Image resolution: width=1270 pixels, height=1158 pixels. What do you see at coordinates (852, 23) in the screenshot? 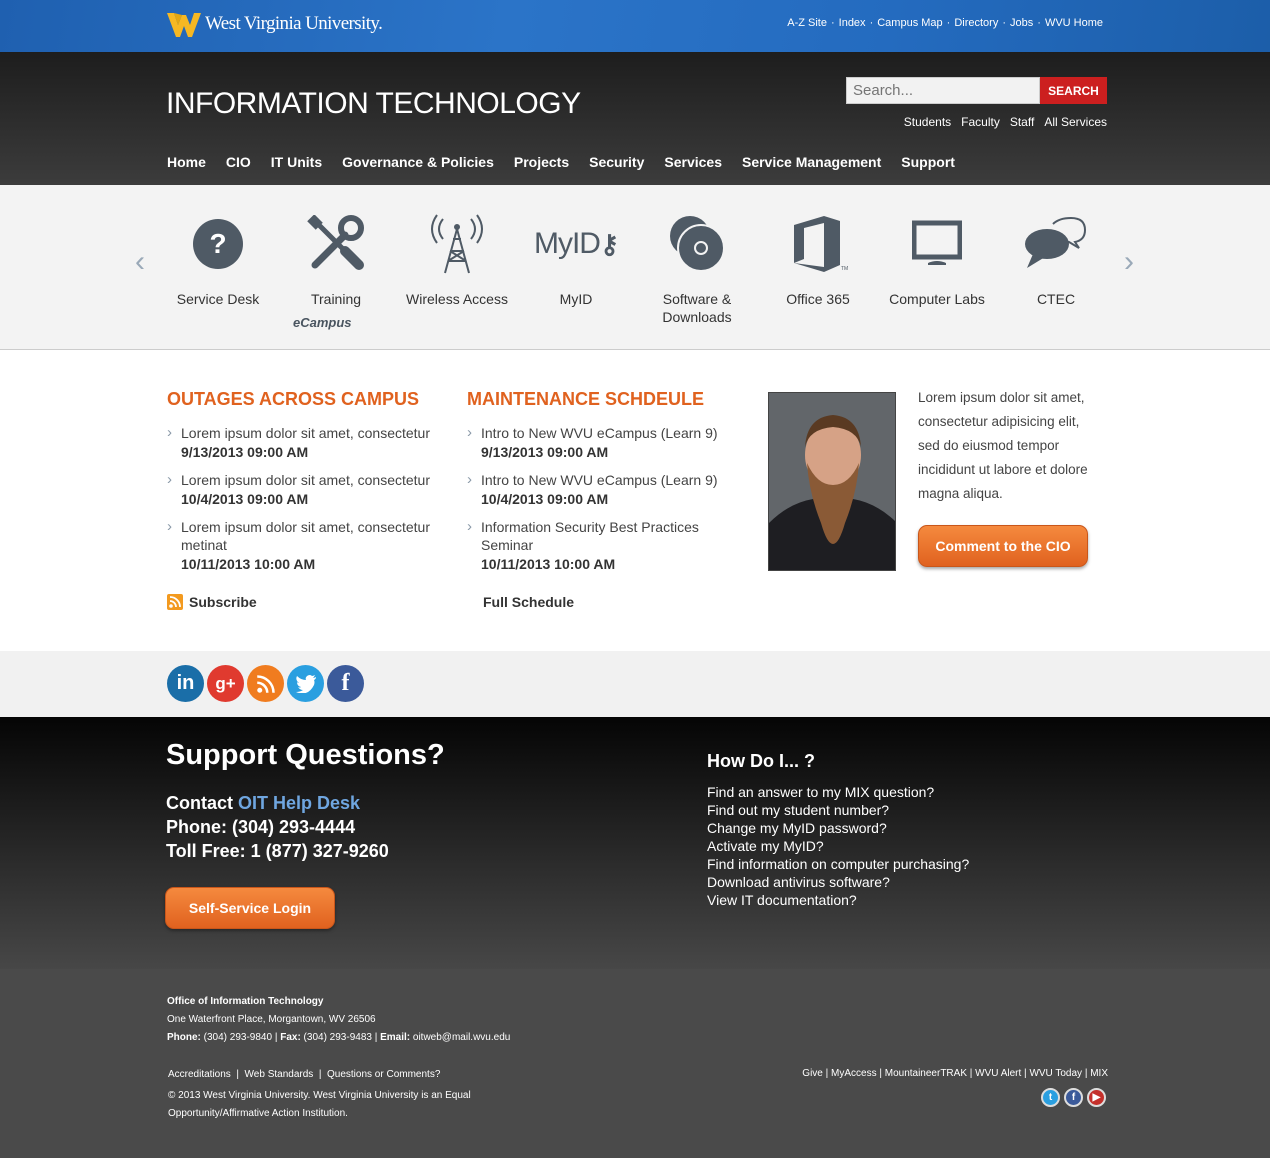
I see `top-link-index: Index` at bounding box center [852, 23].